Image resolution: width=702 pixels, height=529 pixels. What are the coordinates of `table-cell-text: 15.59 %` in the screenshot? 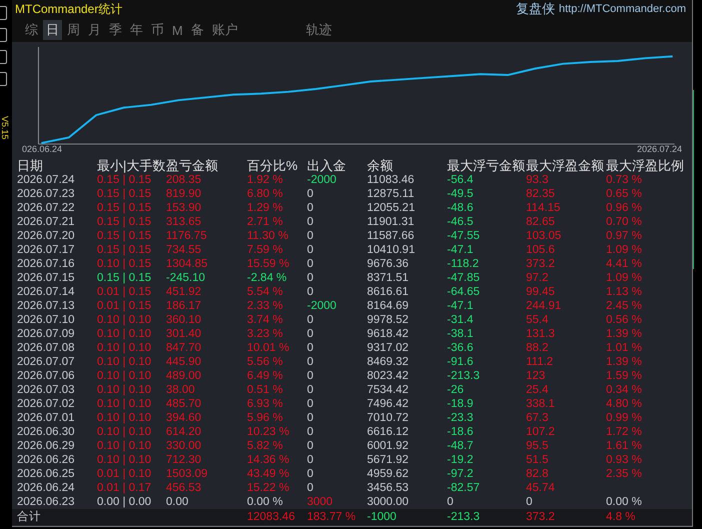 It's located at (268, 264).